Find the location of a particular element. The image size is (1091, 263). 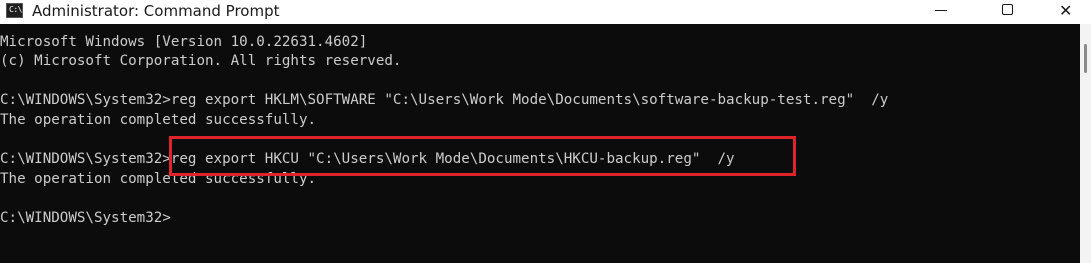

minimize-button is located at coordinates (941, 12).